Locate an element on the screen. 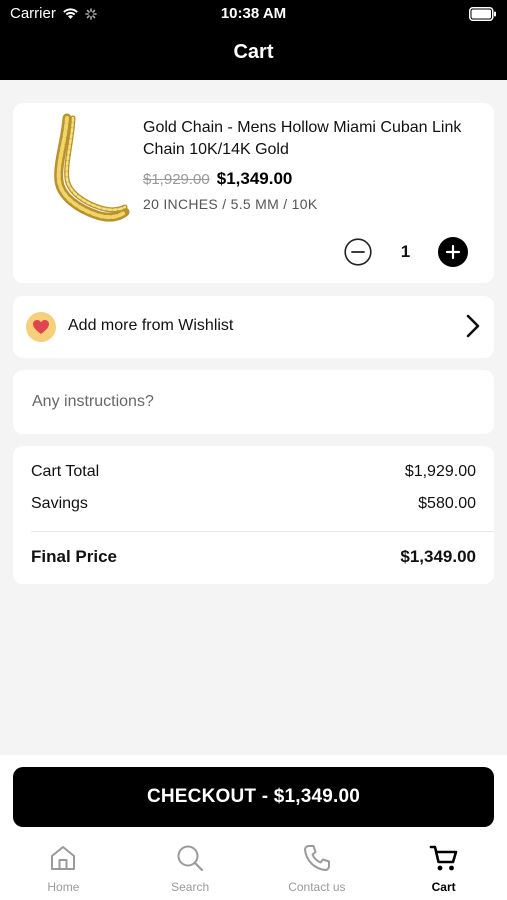 The width and height of the screenshot is (507, 900). search-icon is located at coordinates (190, 858).